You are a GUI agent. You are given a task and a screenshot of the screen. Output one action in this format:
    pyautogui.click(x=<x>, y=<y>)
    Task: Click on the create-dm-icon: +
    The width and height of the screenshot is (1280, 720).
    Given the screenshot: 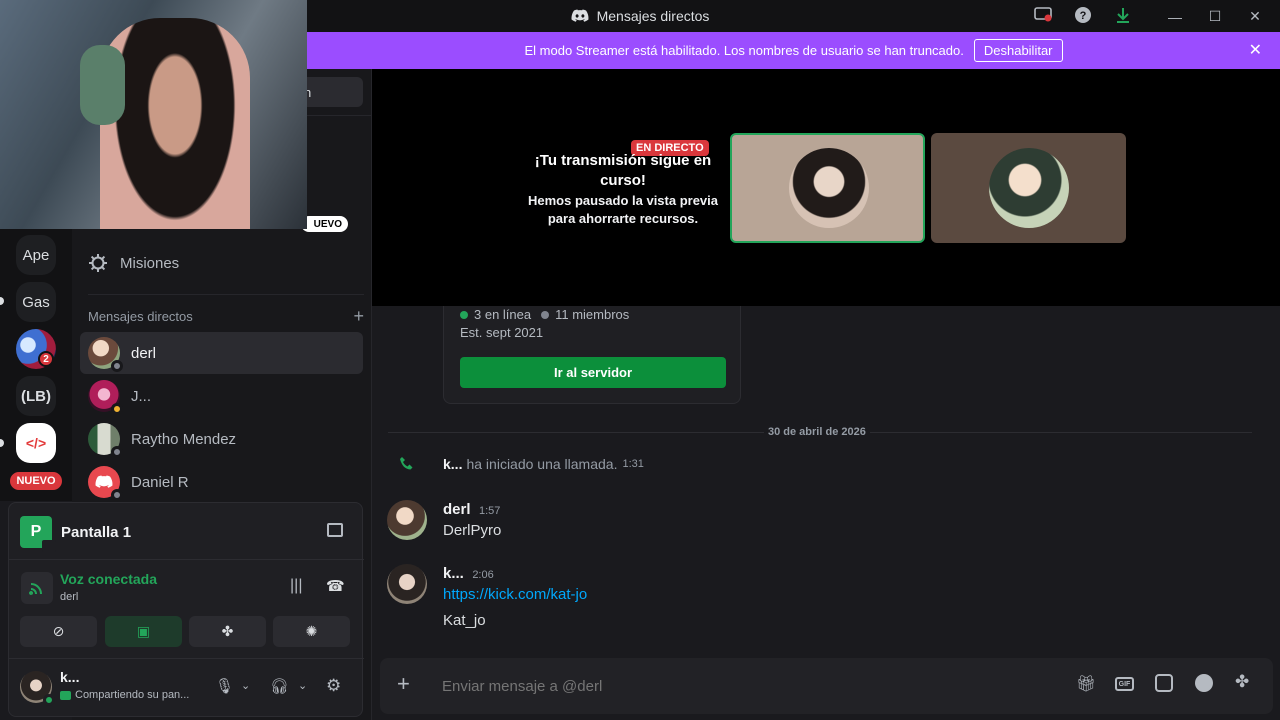 What is the action you would take?
    pyautogui.click(x=358, y=316)
    